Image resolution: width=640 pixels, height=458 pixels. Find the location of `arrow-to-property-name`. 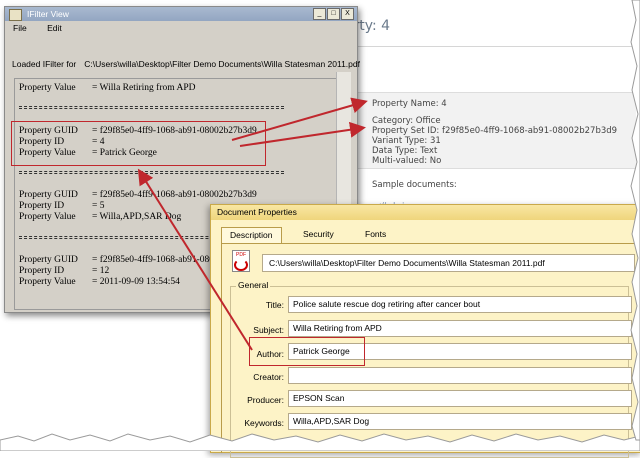

arrow-to-property-name is located at coordinates (299, 119).